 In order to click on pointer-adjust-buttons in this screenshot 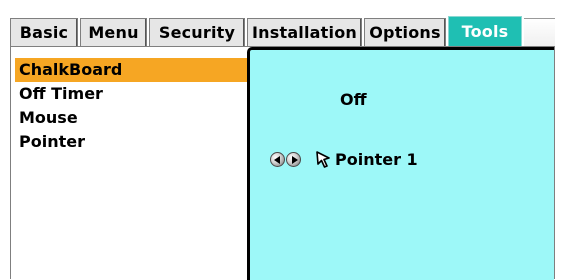, I will do `click(285, 159)`.